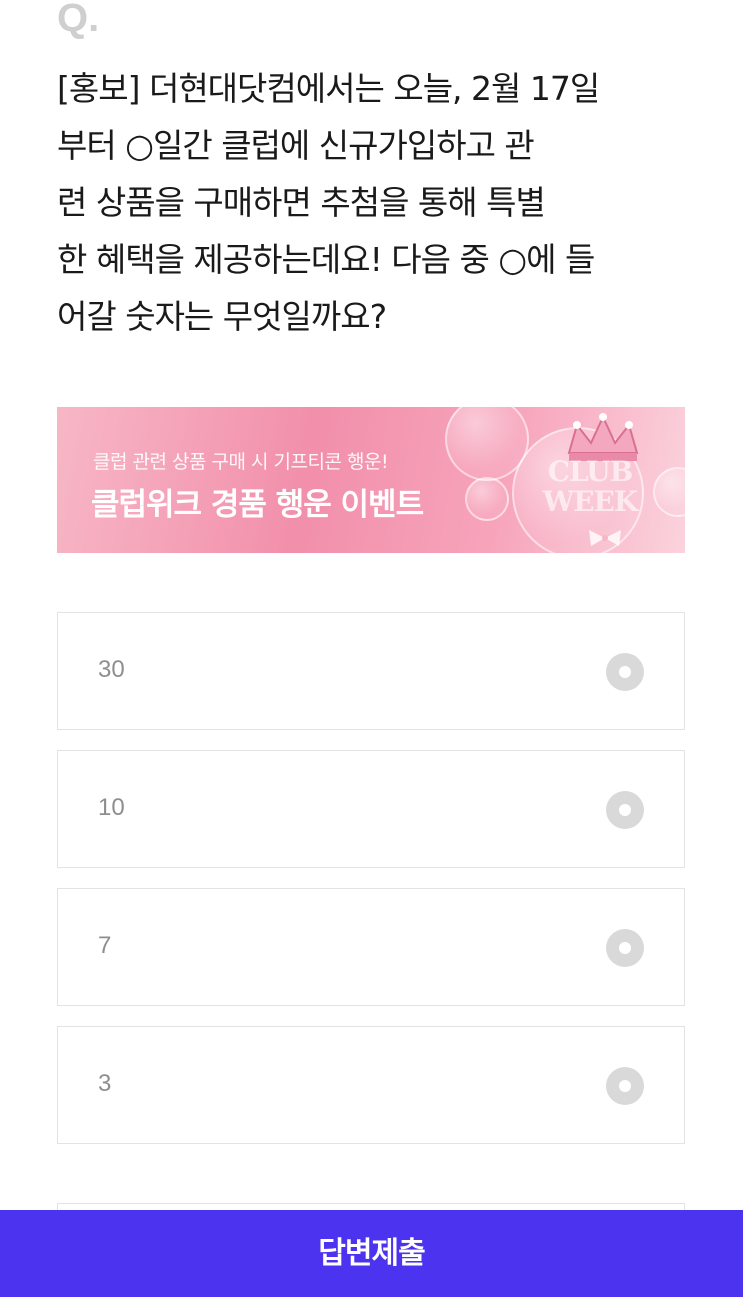  Describe the element at coordinates (590, 501) in the screenshot. I see `club-week-logo-line: WEEK` at that location.